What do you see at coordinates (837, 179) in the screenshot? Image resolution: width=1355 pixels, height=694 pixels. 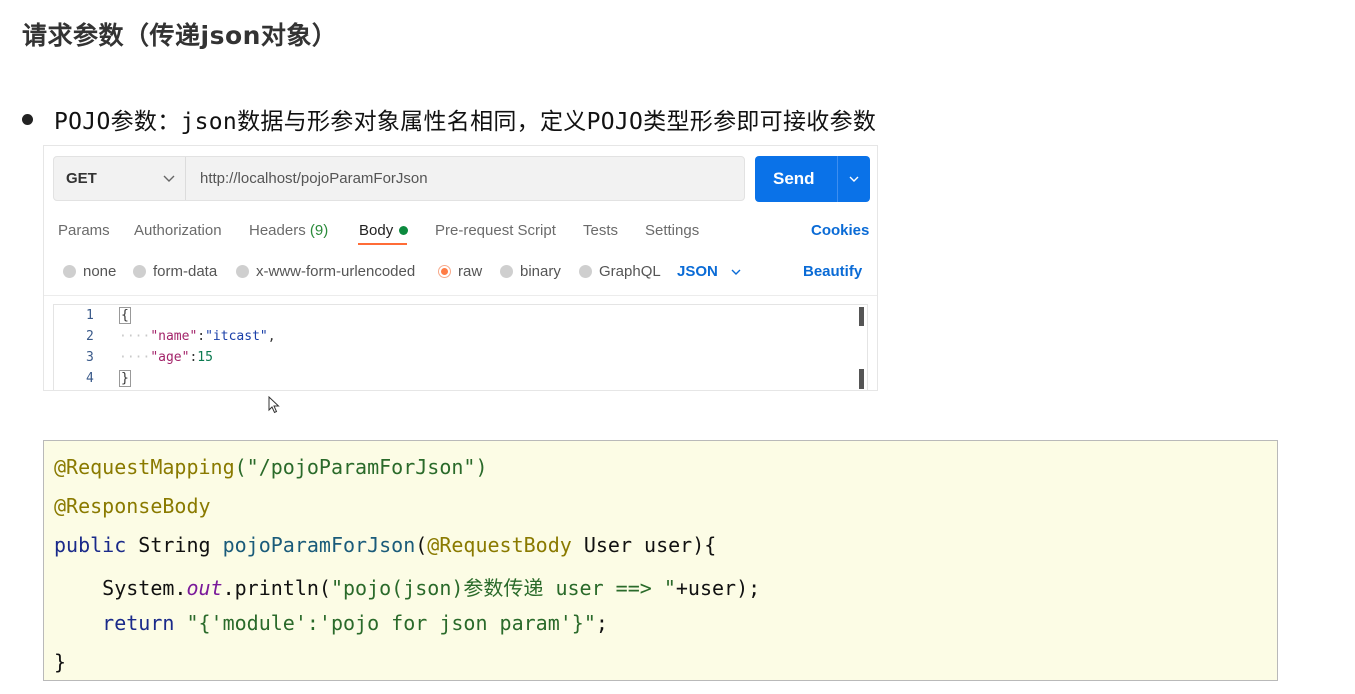 I see `send-divider` at bounding box center [837, 179].